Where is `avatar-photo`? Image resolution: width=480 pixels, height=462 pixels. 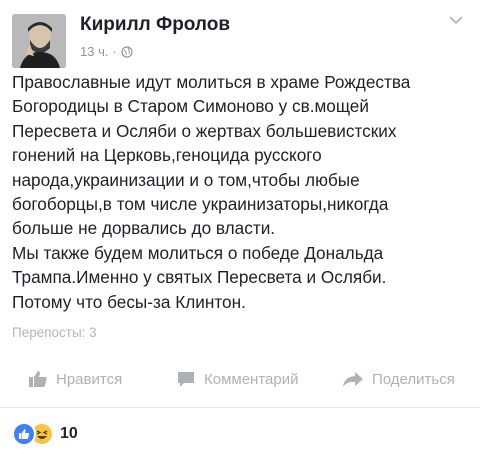
avatar-photo is located at coordinates (39, 41).